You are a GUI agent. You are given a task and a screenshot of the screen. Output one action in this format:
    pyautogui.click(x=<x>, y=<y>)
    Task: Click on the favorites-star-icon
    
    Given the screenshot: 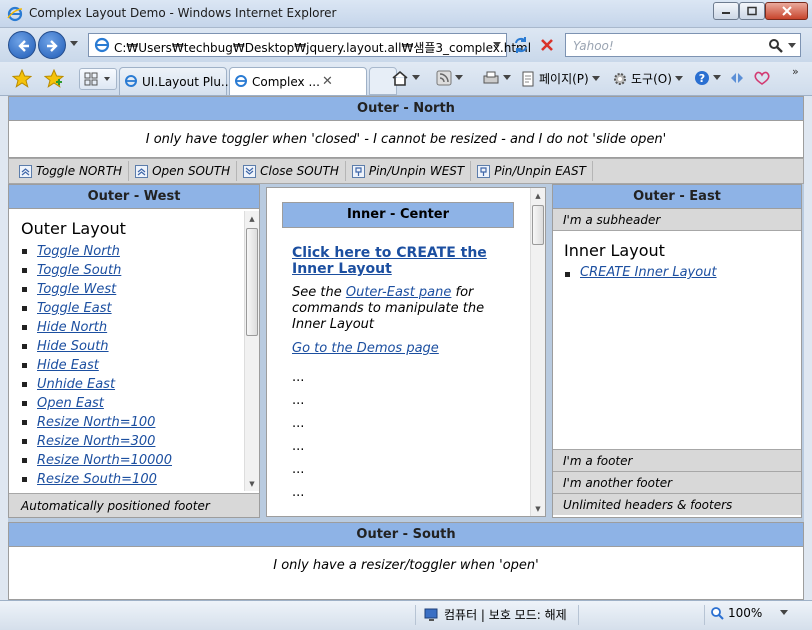 What is the action you would take?
    pyautogui.click(x=22, y=79)
    